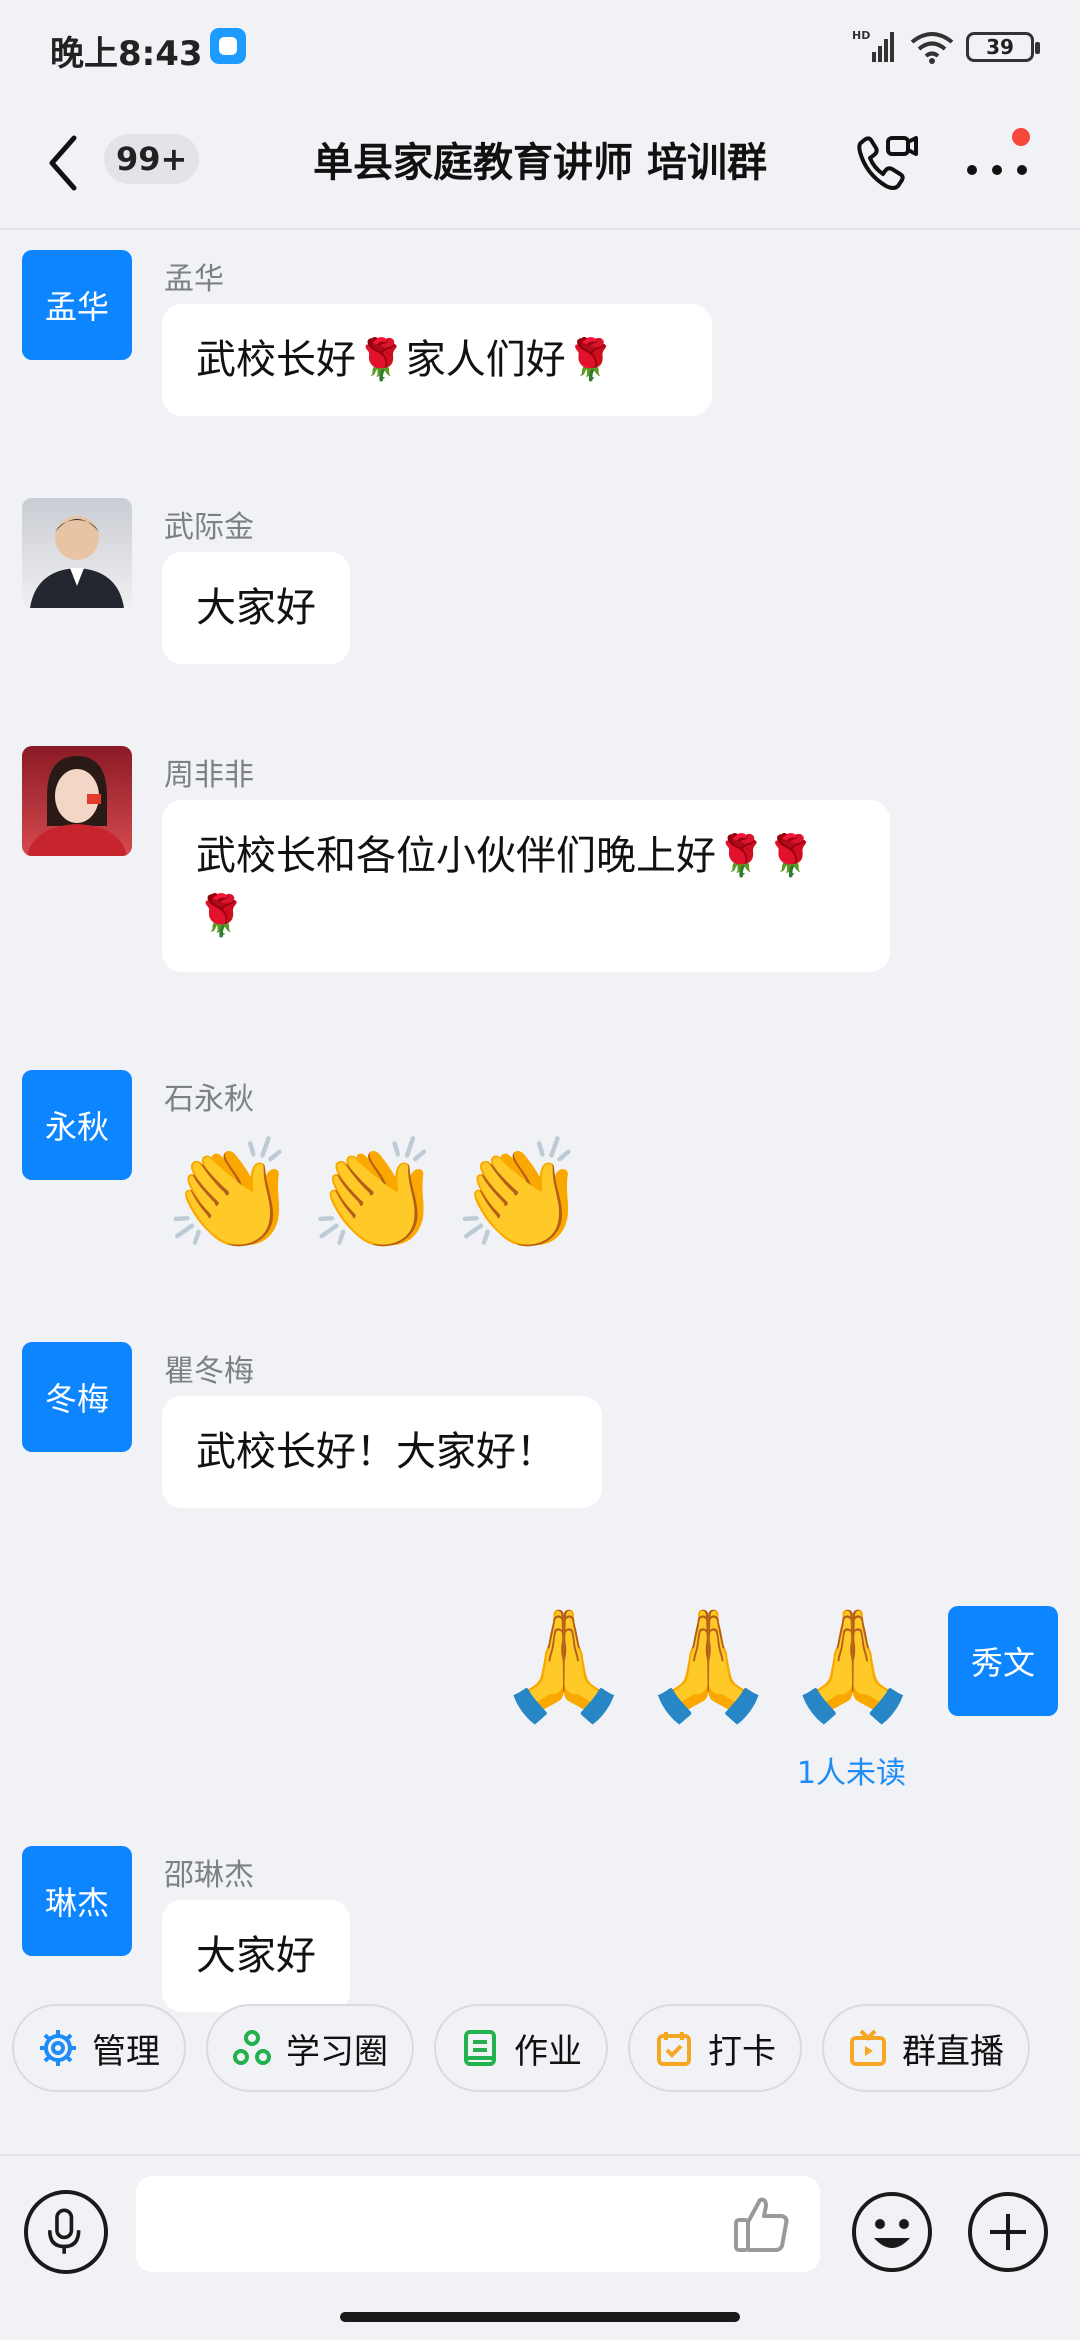  What do you see at coordinates (209, 775) in the screenshot?
I see `sender-name: 周非非` at bounding box center [209, 775].